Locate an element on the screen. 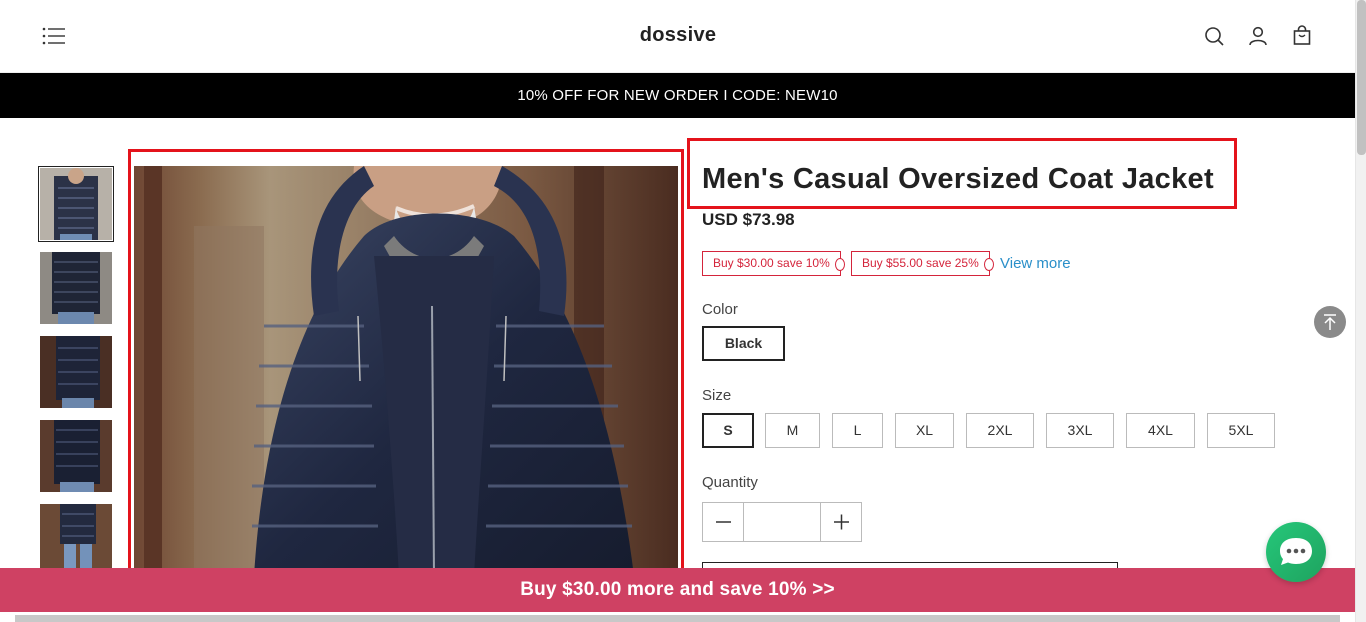 This screenshot has height=622, width=1366. site-header: dossive is located at coordinates (677, 36).